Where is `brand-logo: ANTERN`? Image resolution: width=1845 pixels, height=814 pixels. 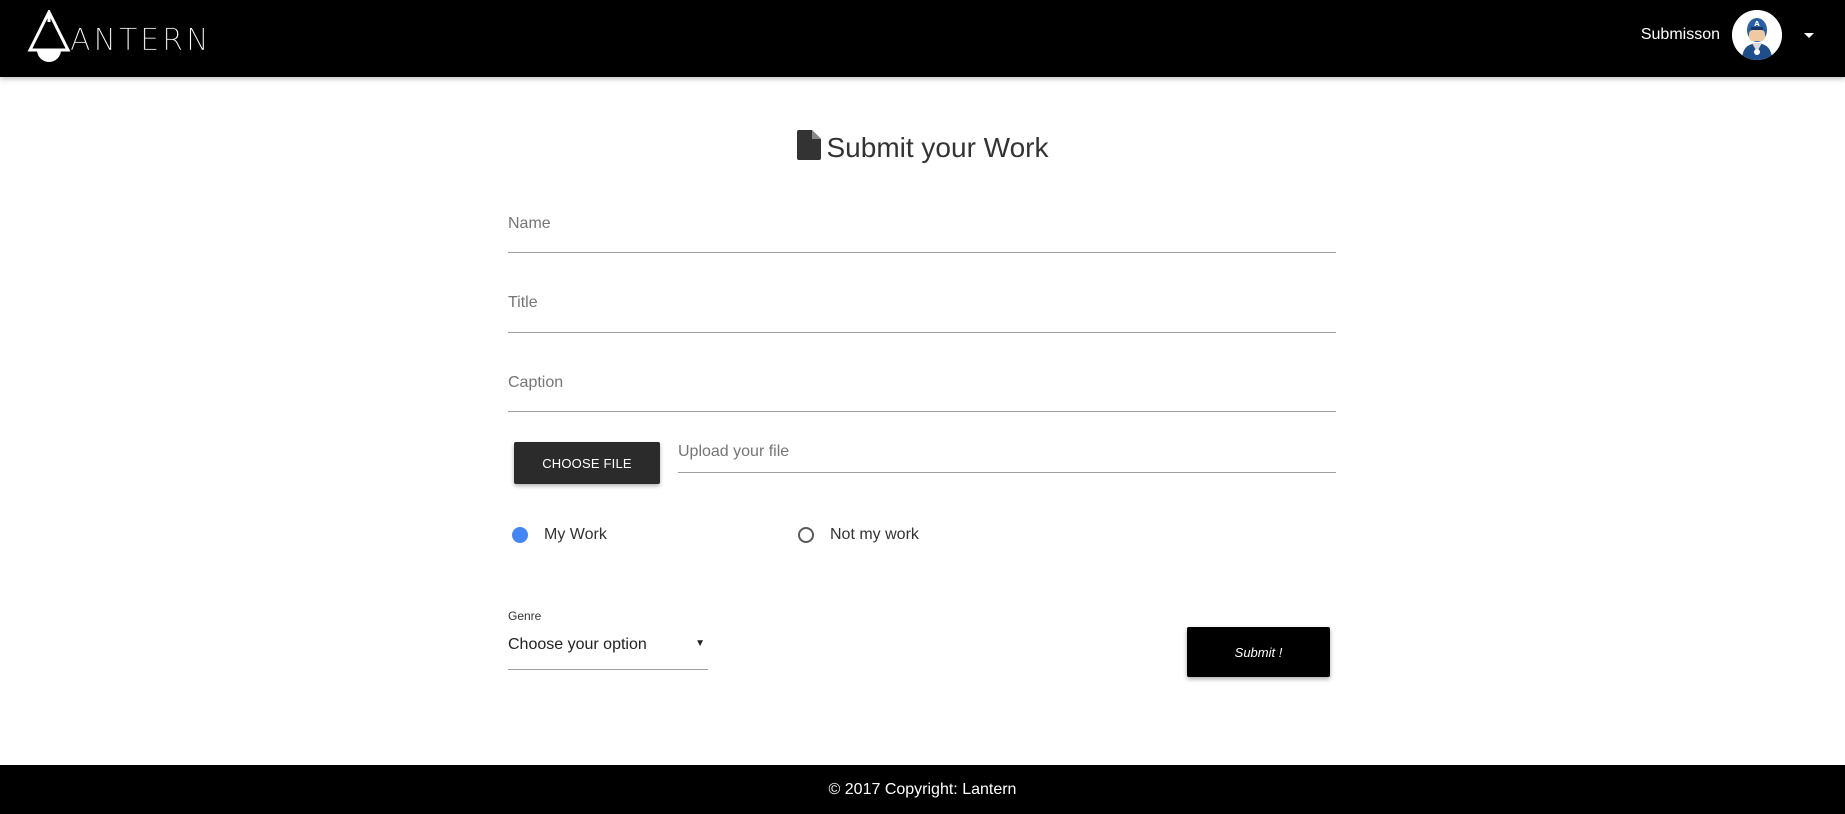 brand-logo: ANTERN is located at coordinates (119, 38).